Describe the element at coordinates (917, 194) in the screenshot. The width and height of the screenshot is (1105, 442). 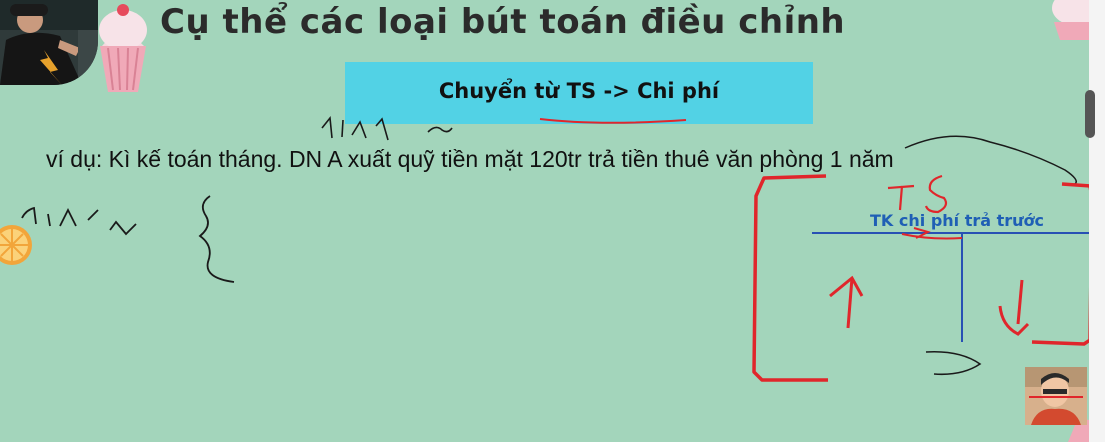
I see `ts-handwriting` at that location.